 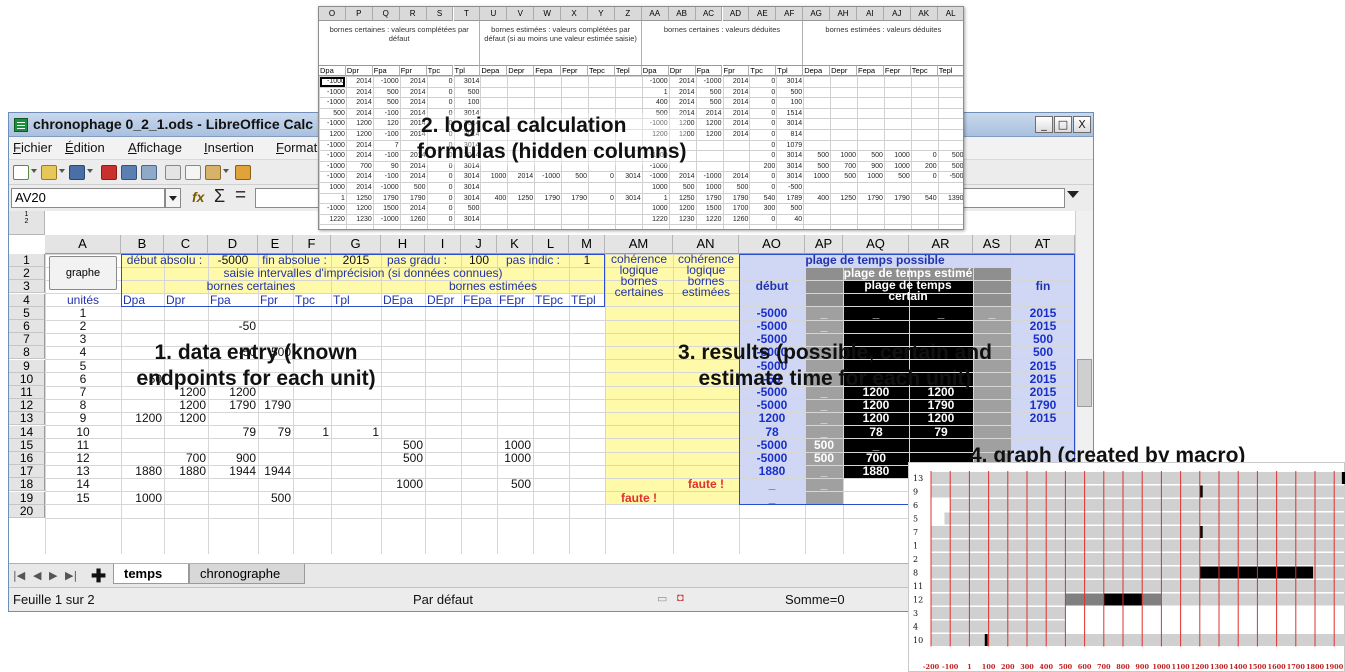 I want to click on menu-affichage: Affichage, so click(x=155, y=147).